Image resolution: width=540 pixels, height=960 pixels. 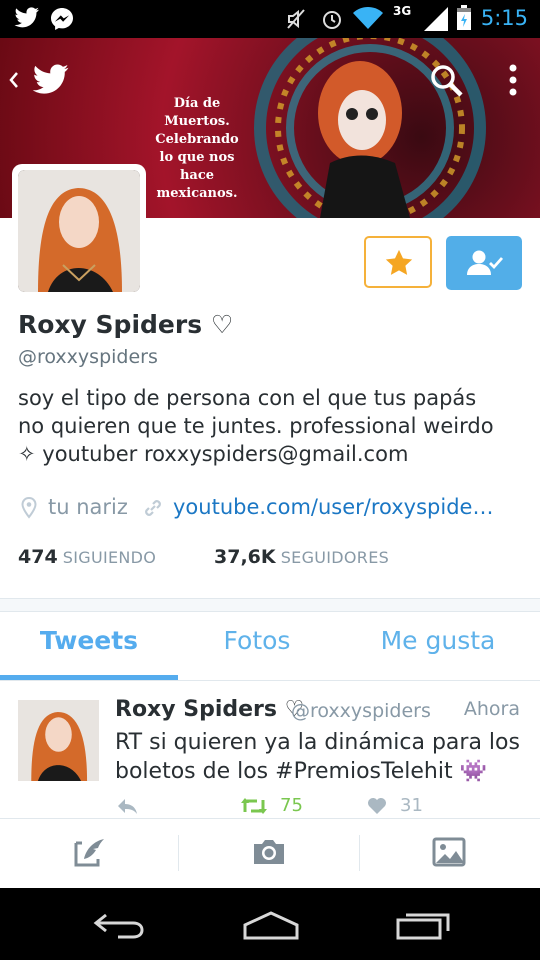 I want to click on star-icon, so click(x=399, y=262).